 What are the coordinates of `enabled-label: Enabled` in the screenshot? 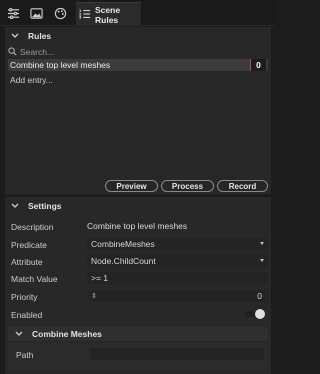 It's located at (27, 315).